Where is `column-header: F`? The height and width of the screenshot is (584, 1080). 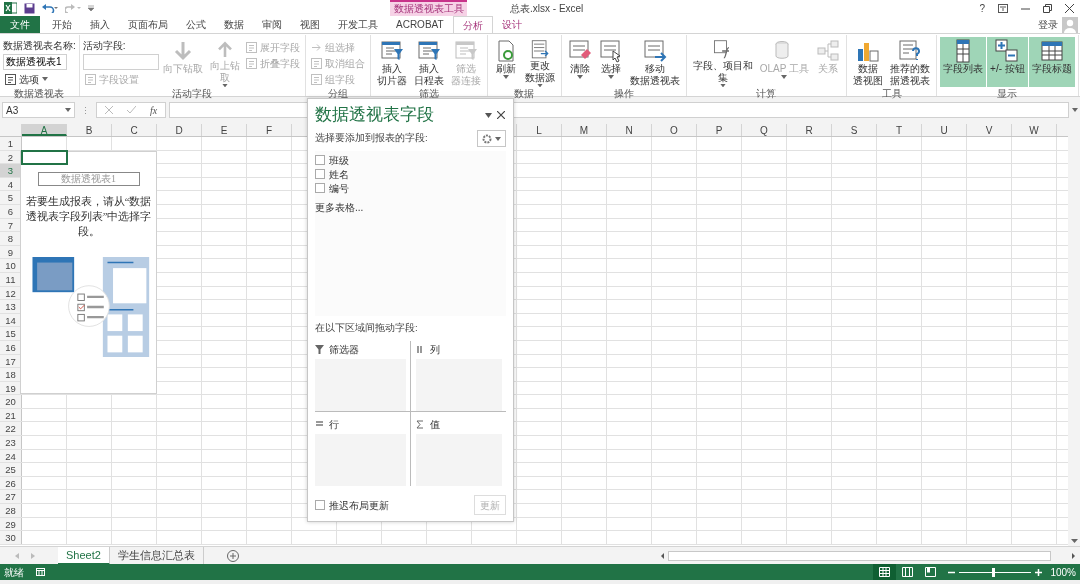 column-header: F is located at coordinates (269, 130).